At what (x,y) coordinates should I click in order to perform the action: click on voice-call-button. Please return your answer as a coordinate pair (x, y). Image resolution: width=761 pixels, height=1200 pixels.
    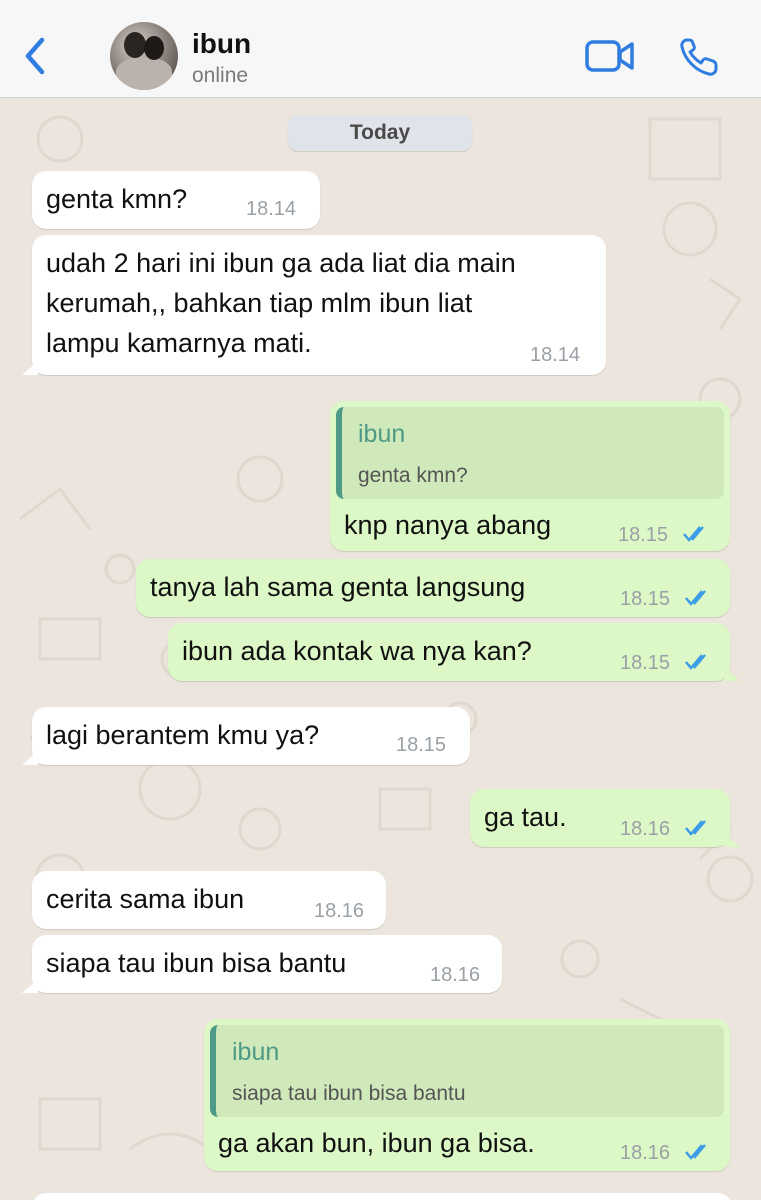
    Looking at the image, I should click on (699, 57).